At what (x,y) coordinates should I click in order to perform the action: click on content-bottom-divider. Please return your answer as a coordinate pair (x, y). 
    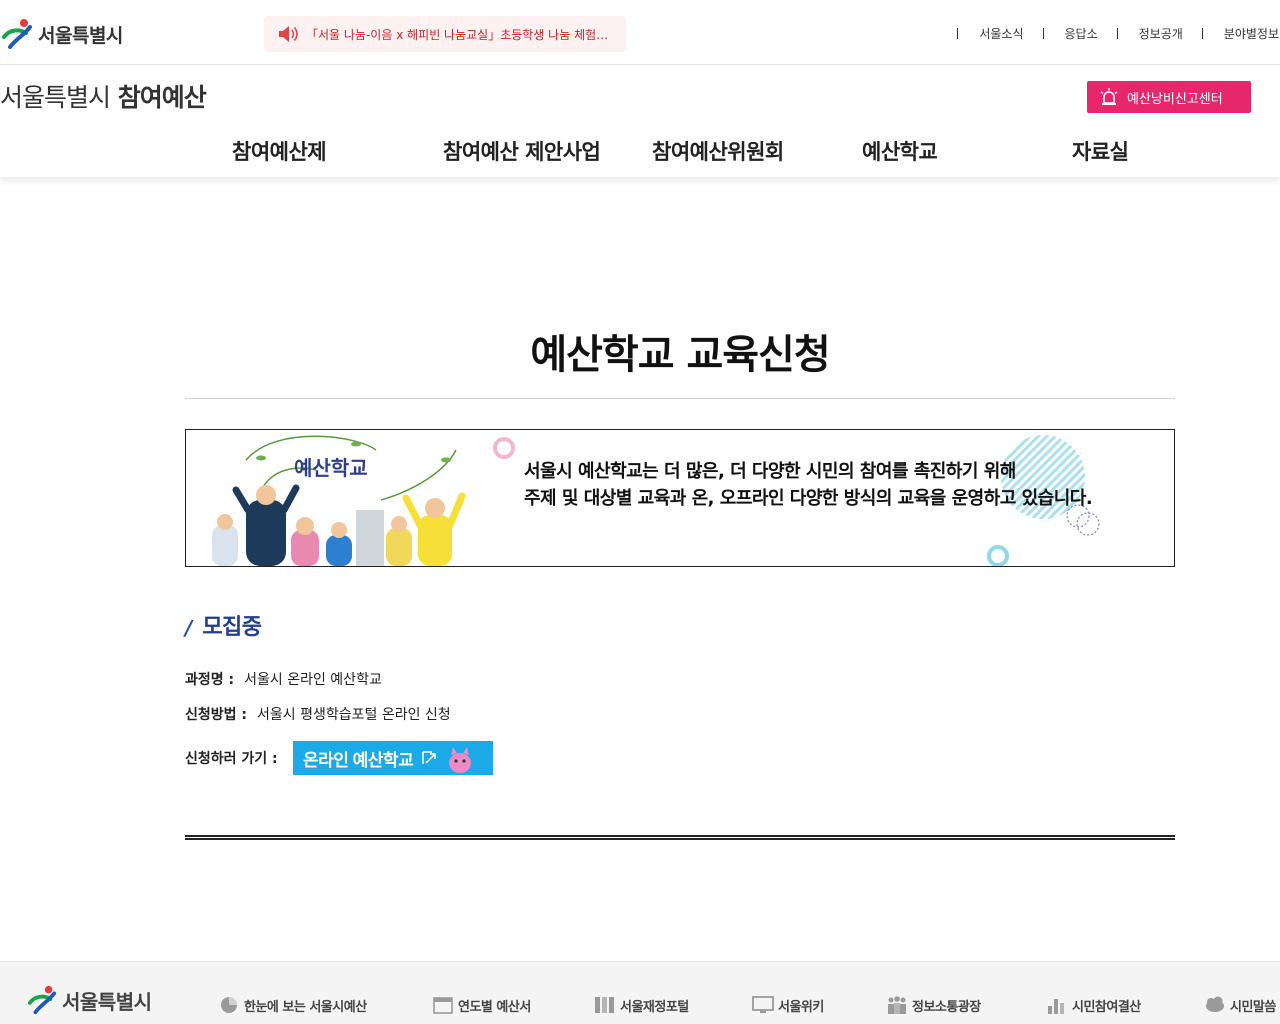
    Looking at the image, I should click on (680, 837).